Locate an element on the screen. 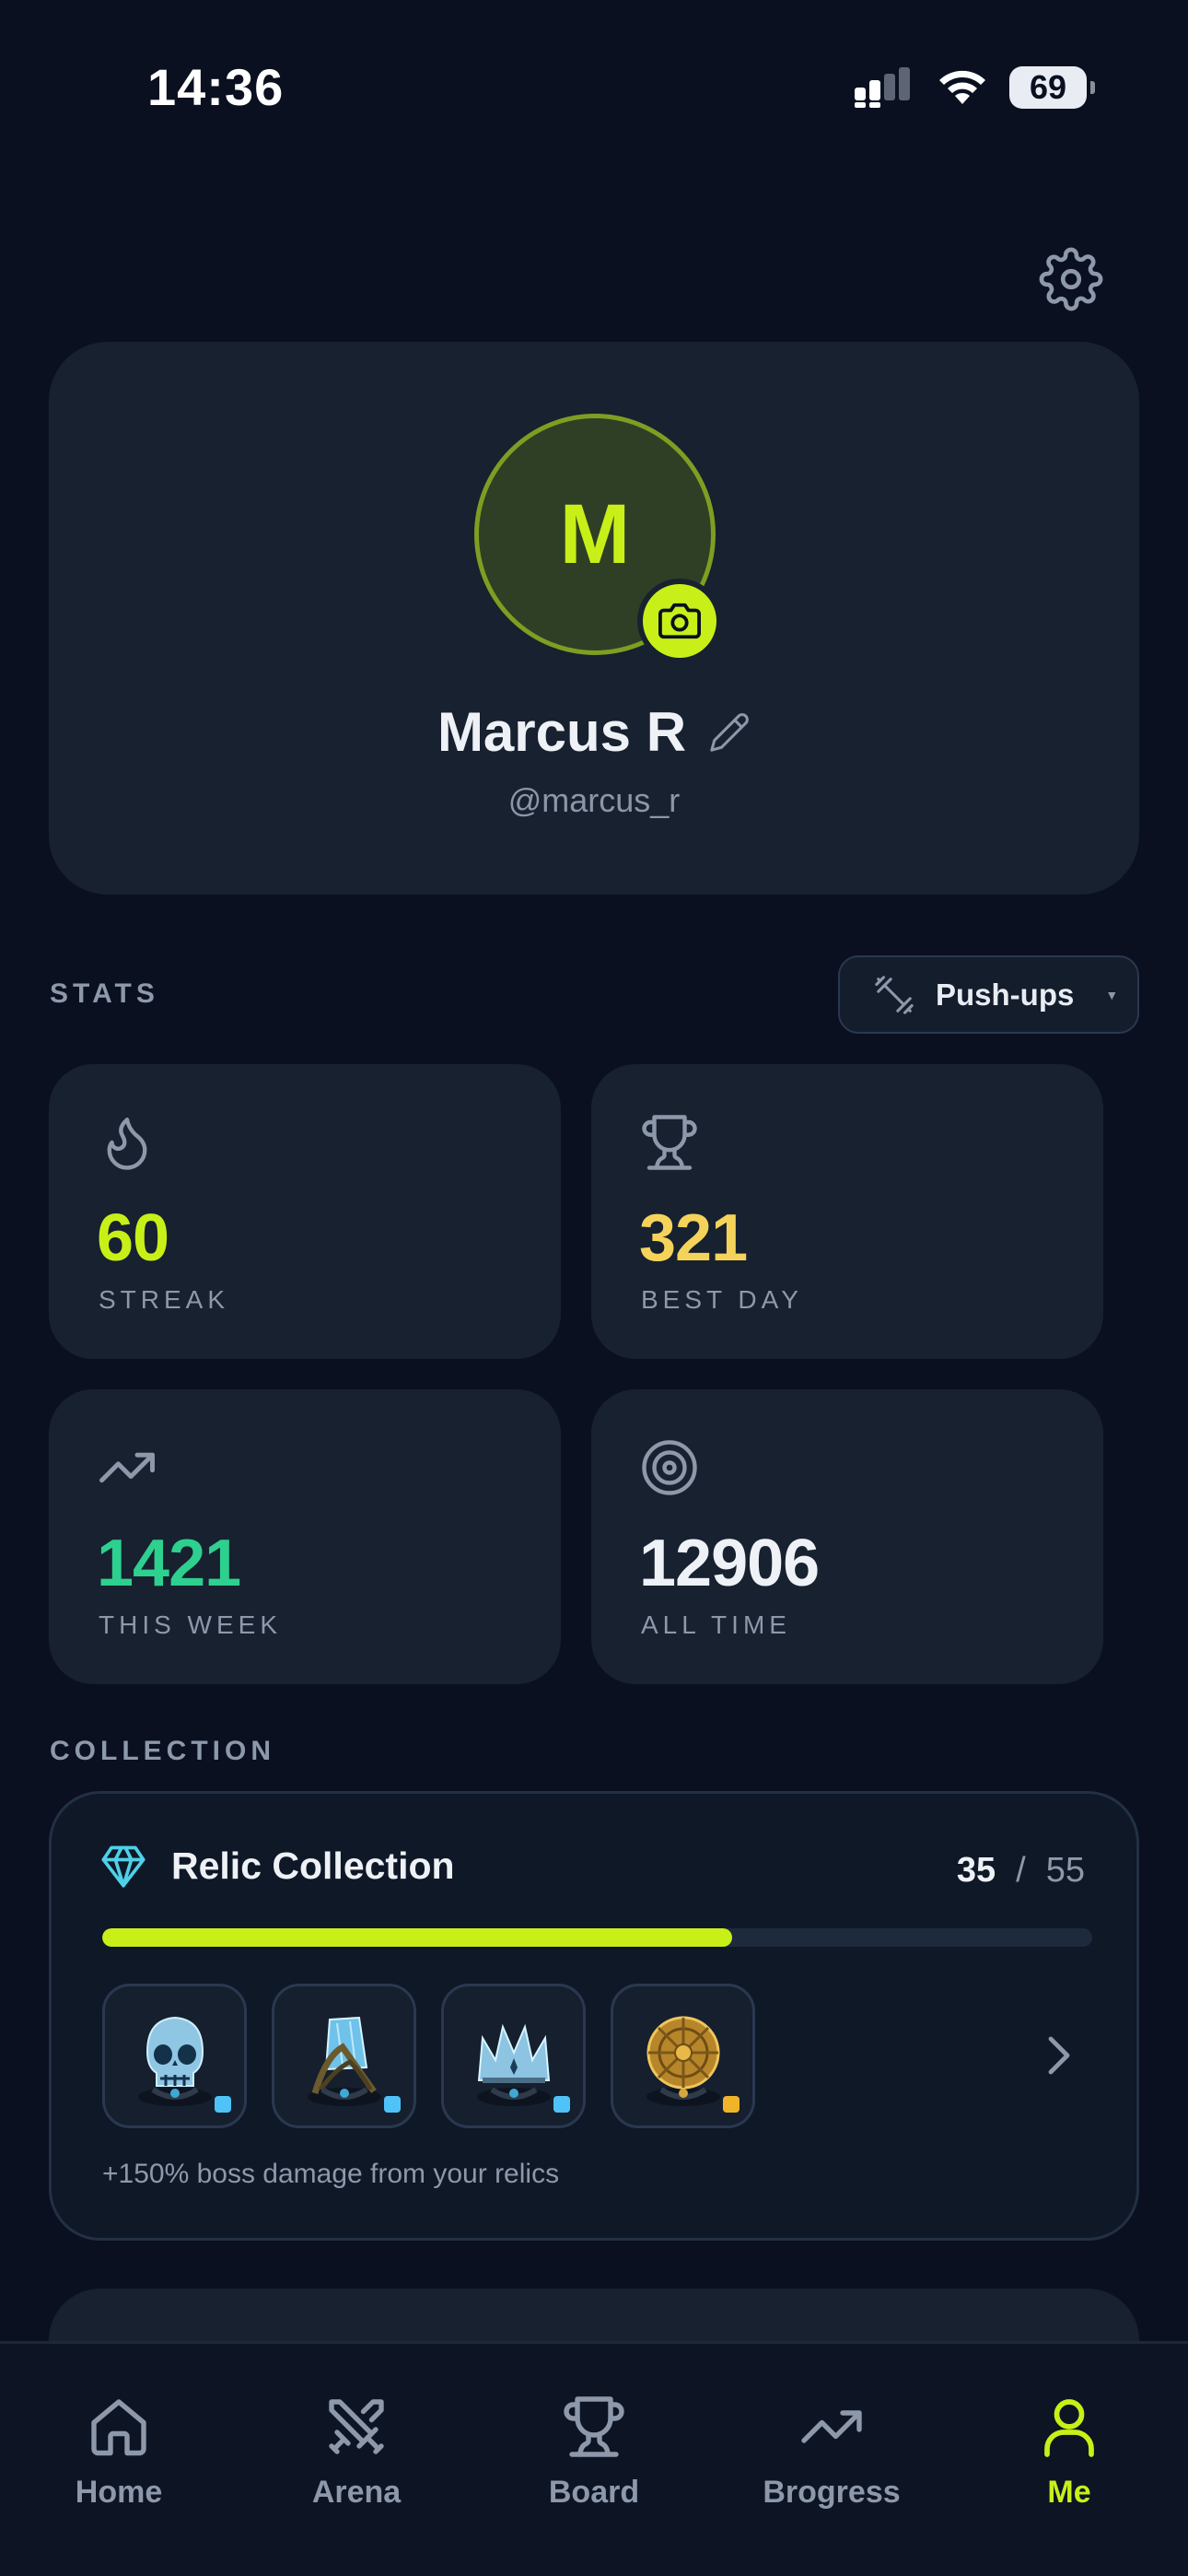 This screenshot has width=1188, height=2576. stat-value: 321 is located at coordinates (693, 1238).